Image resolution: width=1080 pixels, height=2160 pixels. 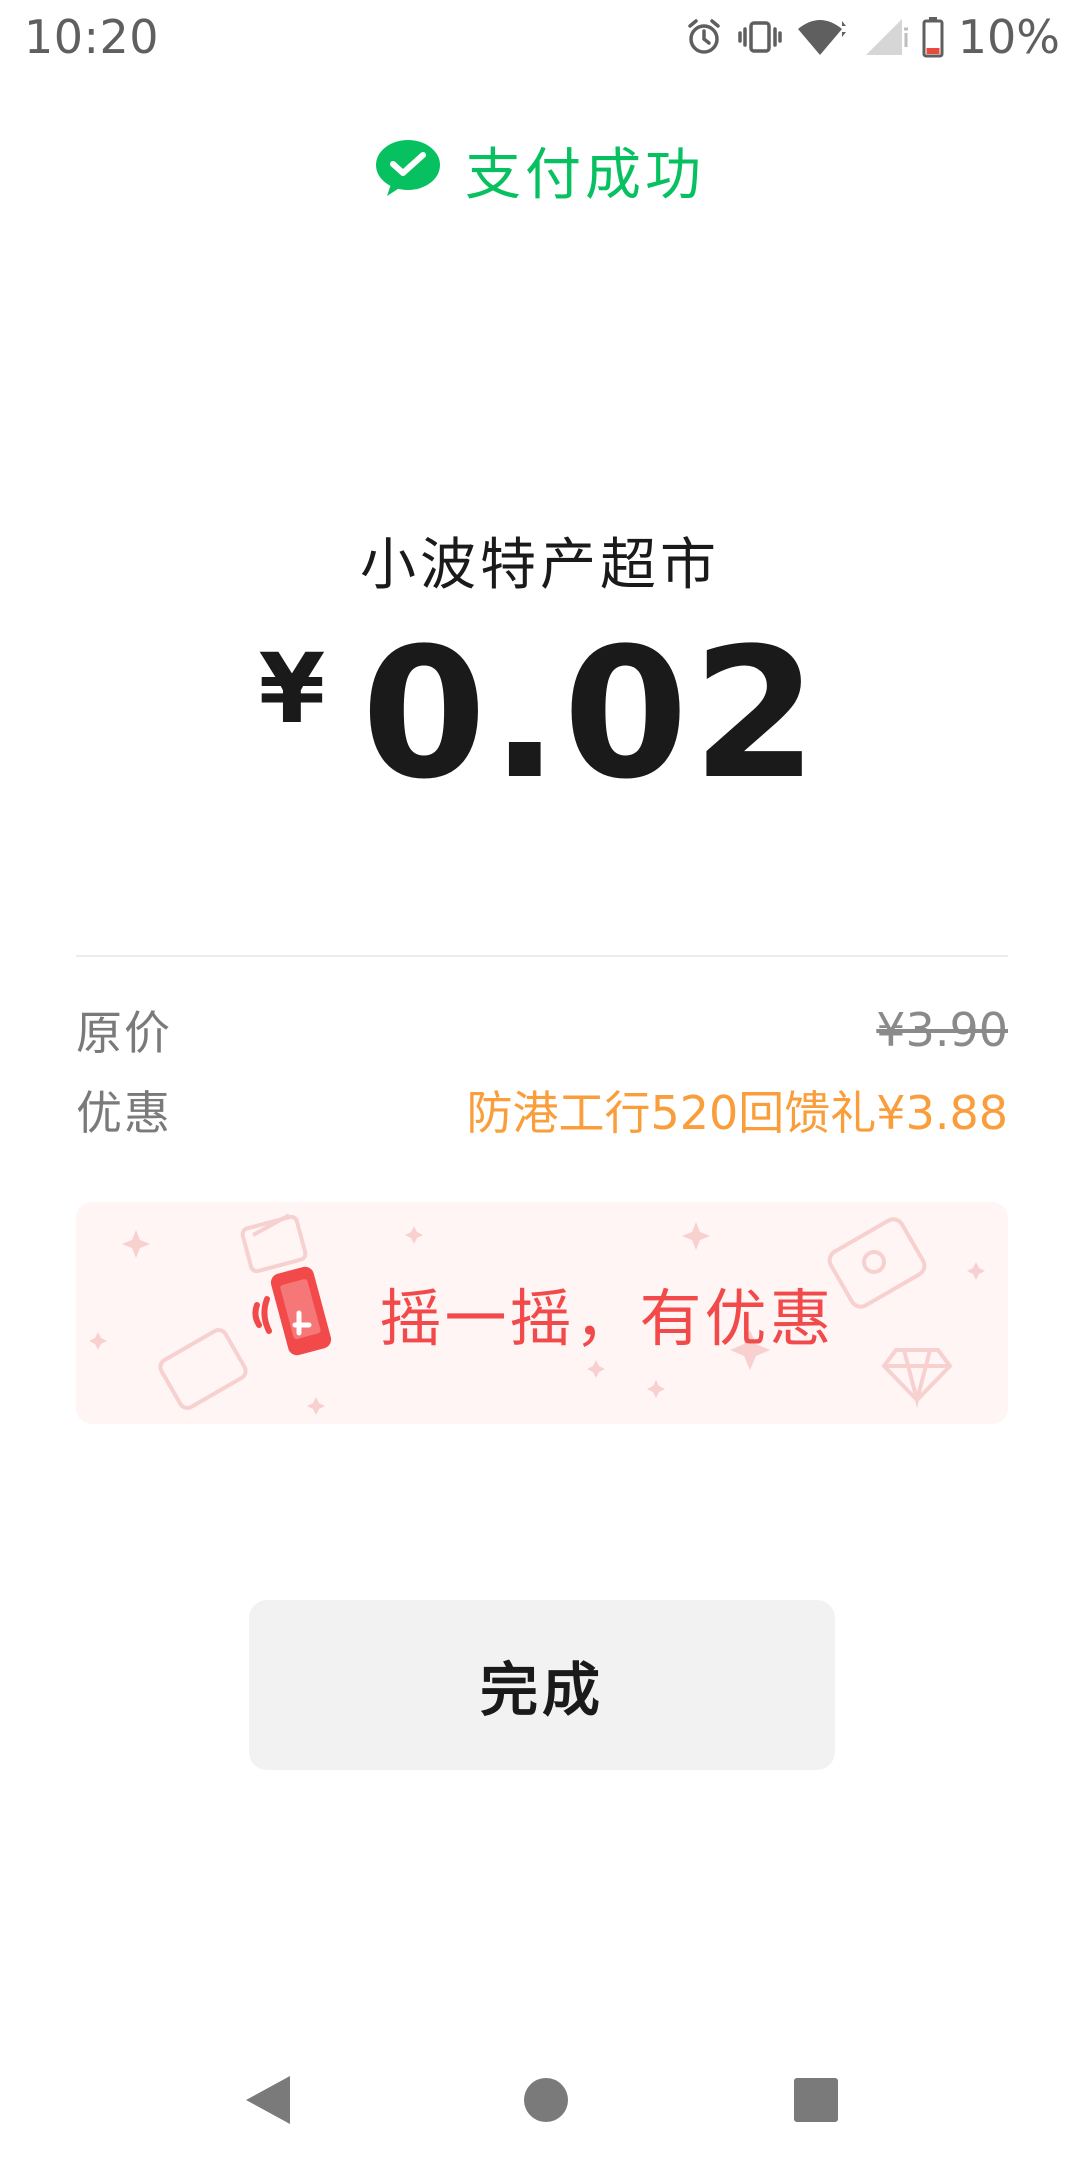 What do you see at coordinates (816, 2102) in the screenshot?
I see `recents-icon` at bounding box center [816, 2102].